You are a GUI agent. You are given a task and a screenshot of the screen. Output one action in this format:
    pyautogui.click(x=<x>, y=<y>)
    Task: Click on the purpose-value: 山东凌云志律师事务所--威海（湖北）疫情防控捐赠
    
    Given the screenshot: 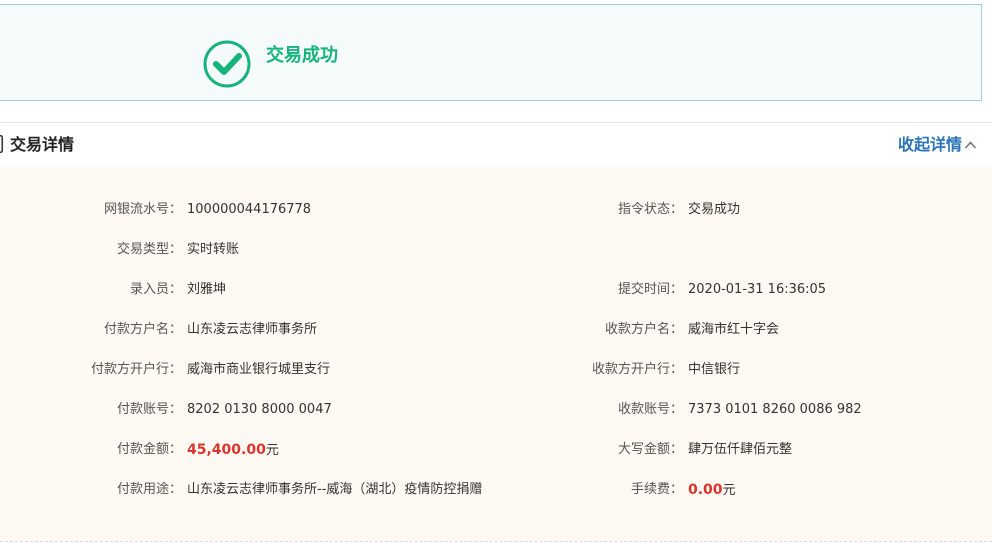 What is the action you would take?
    pyautogui.click(x=335, y=489)
    